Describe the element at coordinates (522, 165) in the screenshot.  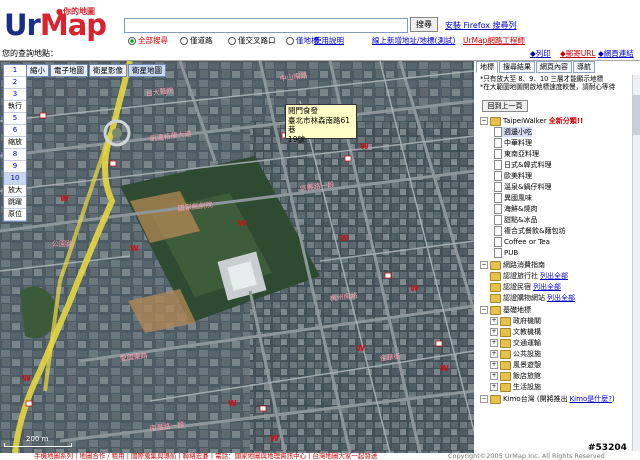
I see `tree-item: 日式&韓式料理` at that location.